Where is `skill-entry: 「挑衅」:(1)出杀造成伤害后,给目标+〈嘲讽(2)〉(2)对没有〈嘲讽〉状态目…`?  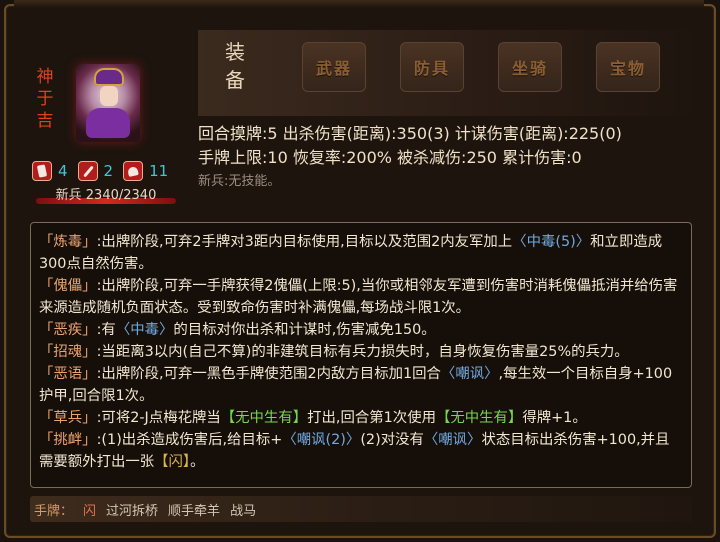
skill-entry: 「挑衅」:(1)出杀造成伤害后,给目标+〈嘲讽(2)〉(2)对没有〈嘲讽〉状态目… is located at coordinates (361, 451).